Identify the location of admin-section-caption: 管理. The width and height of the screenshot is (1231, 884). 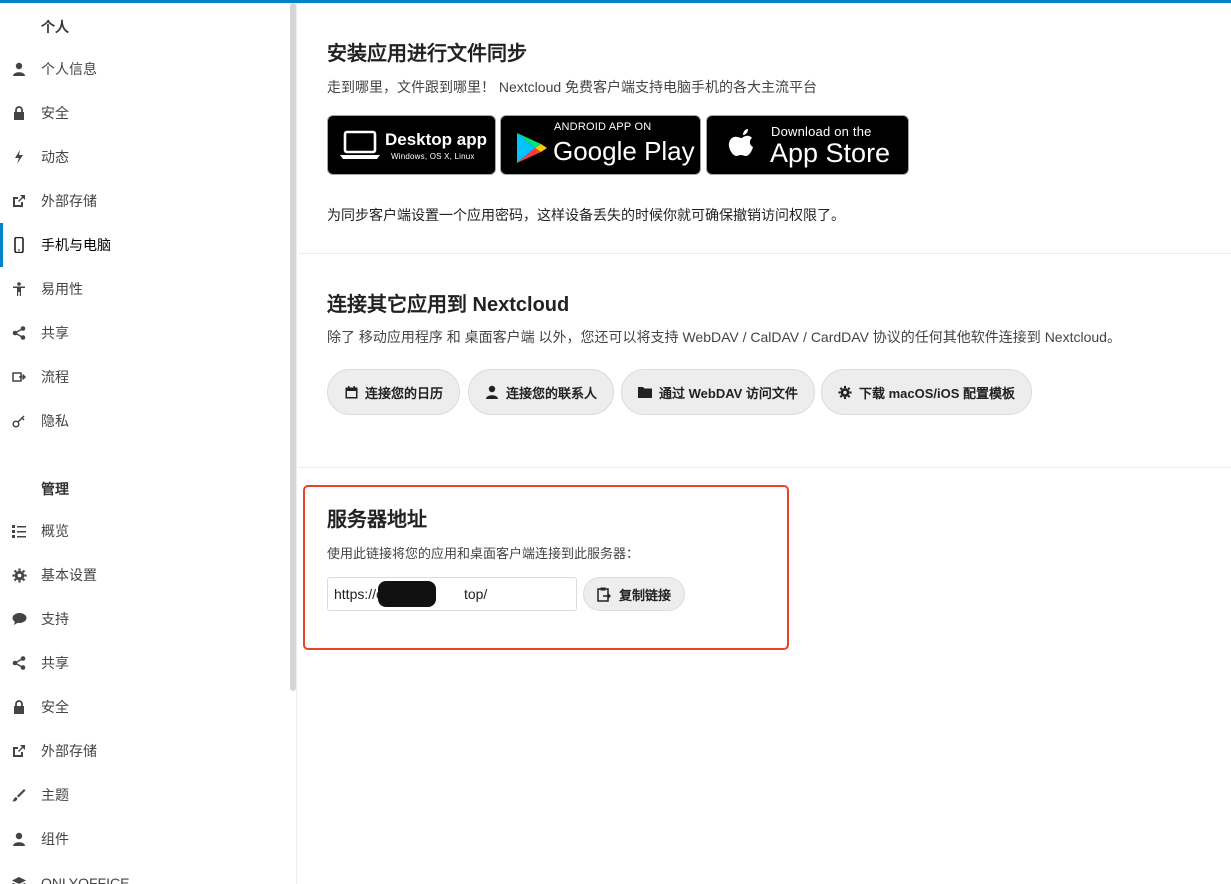
(55, 489).